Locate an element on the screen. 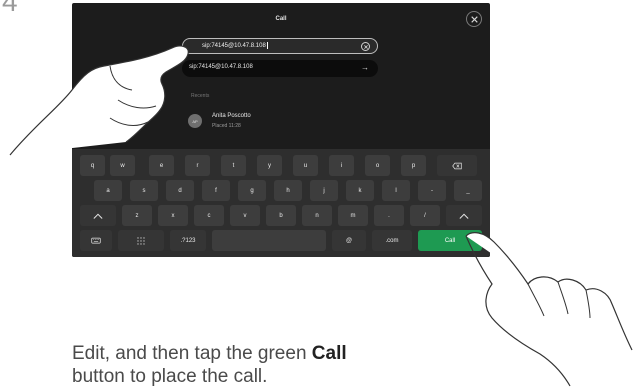 This screenshot has height=390, width=634. key-f: f is located at coordinates (216, 190).